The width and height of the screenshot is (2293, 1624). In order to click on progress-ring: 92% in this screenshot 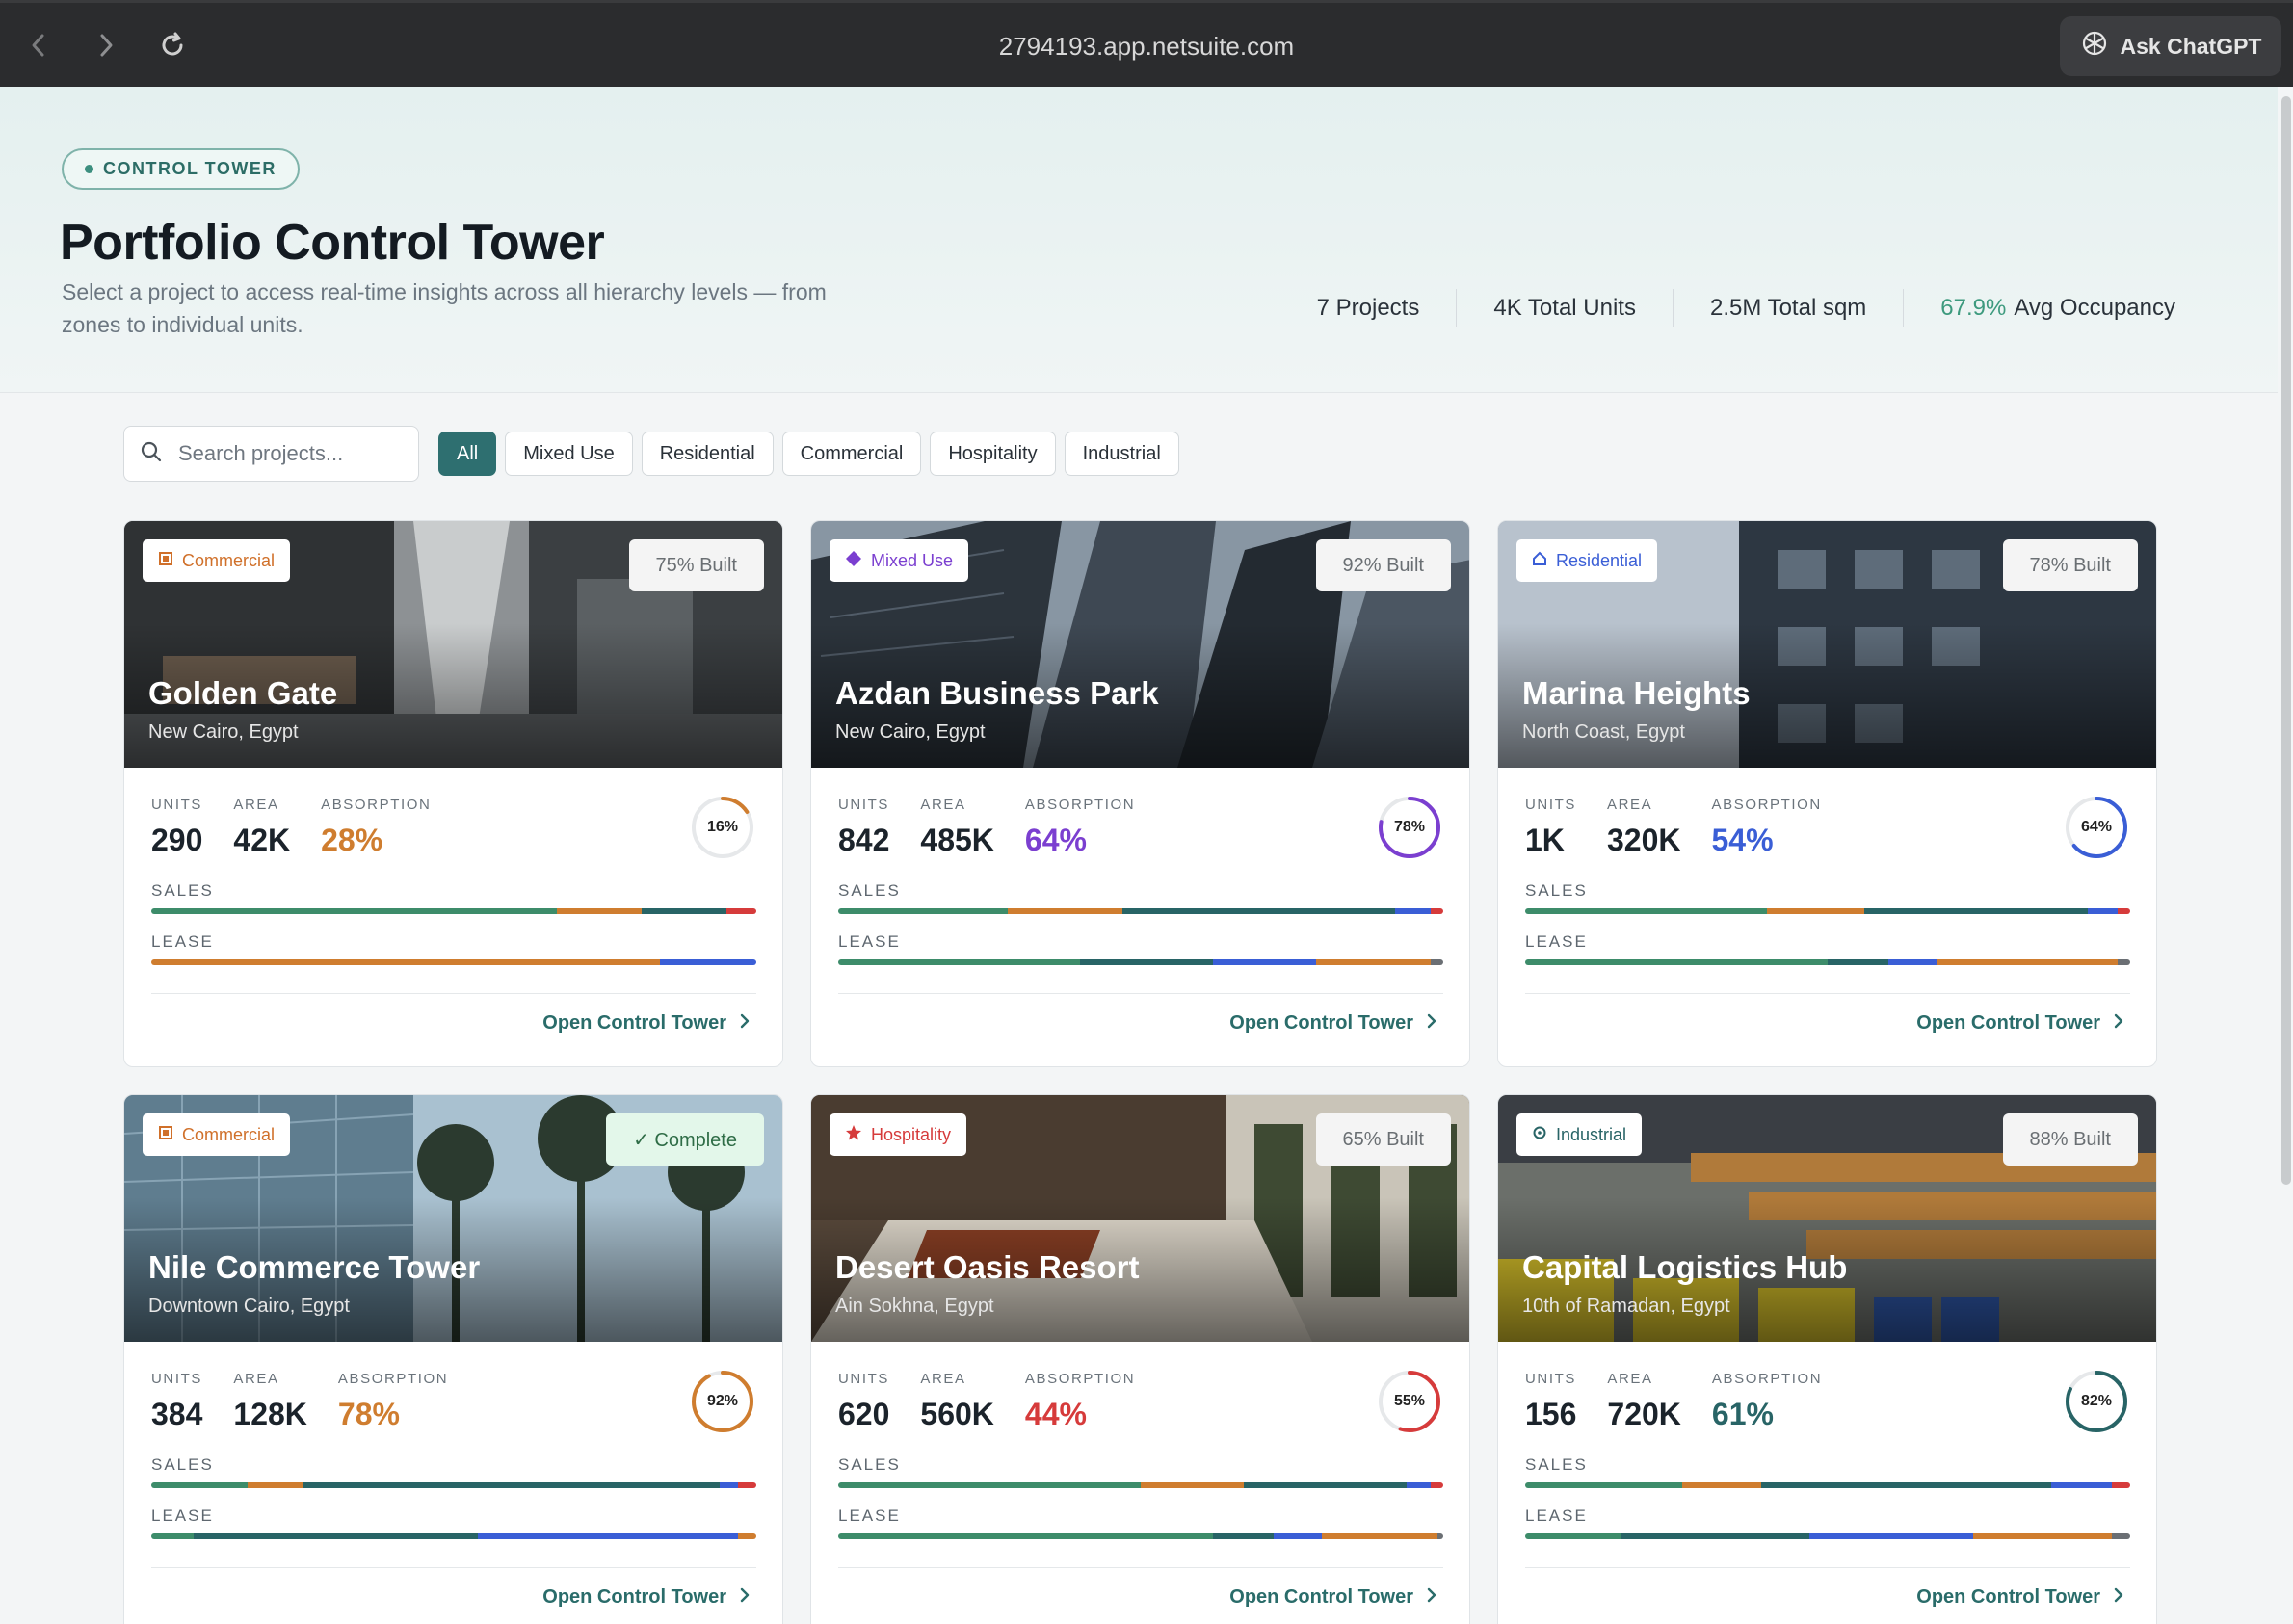, I will do `click(722, 1401)`.